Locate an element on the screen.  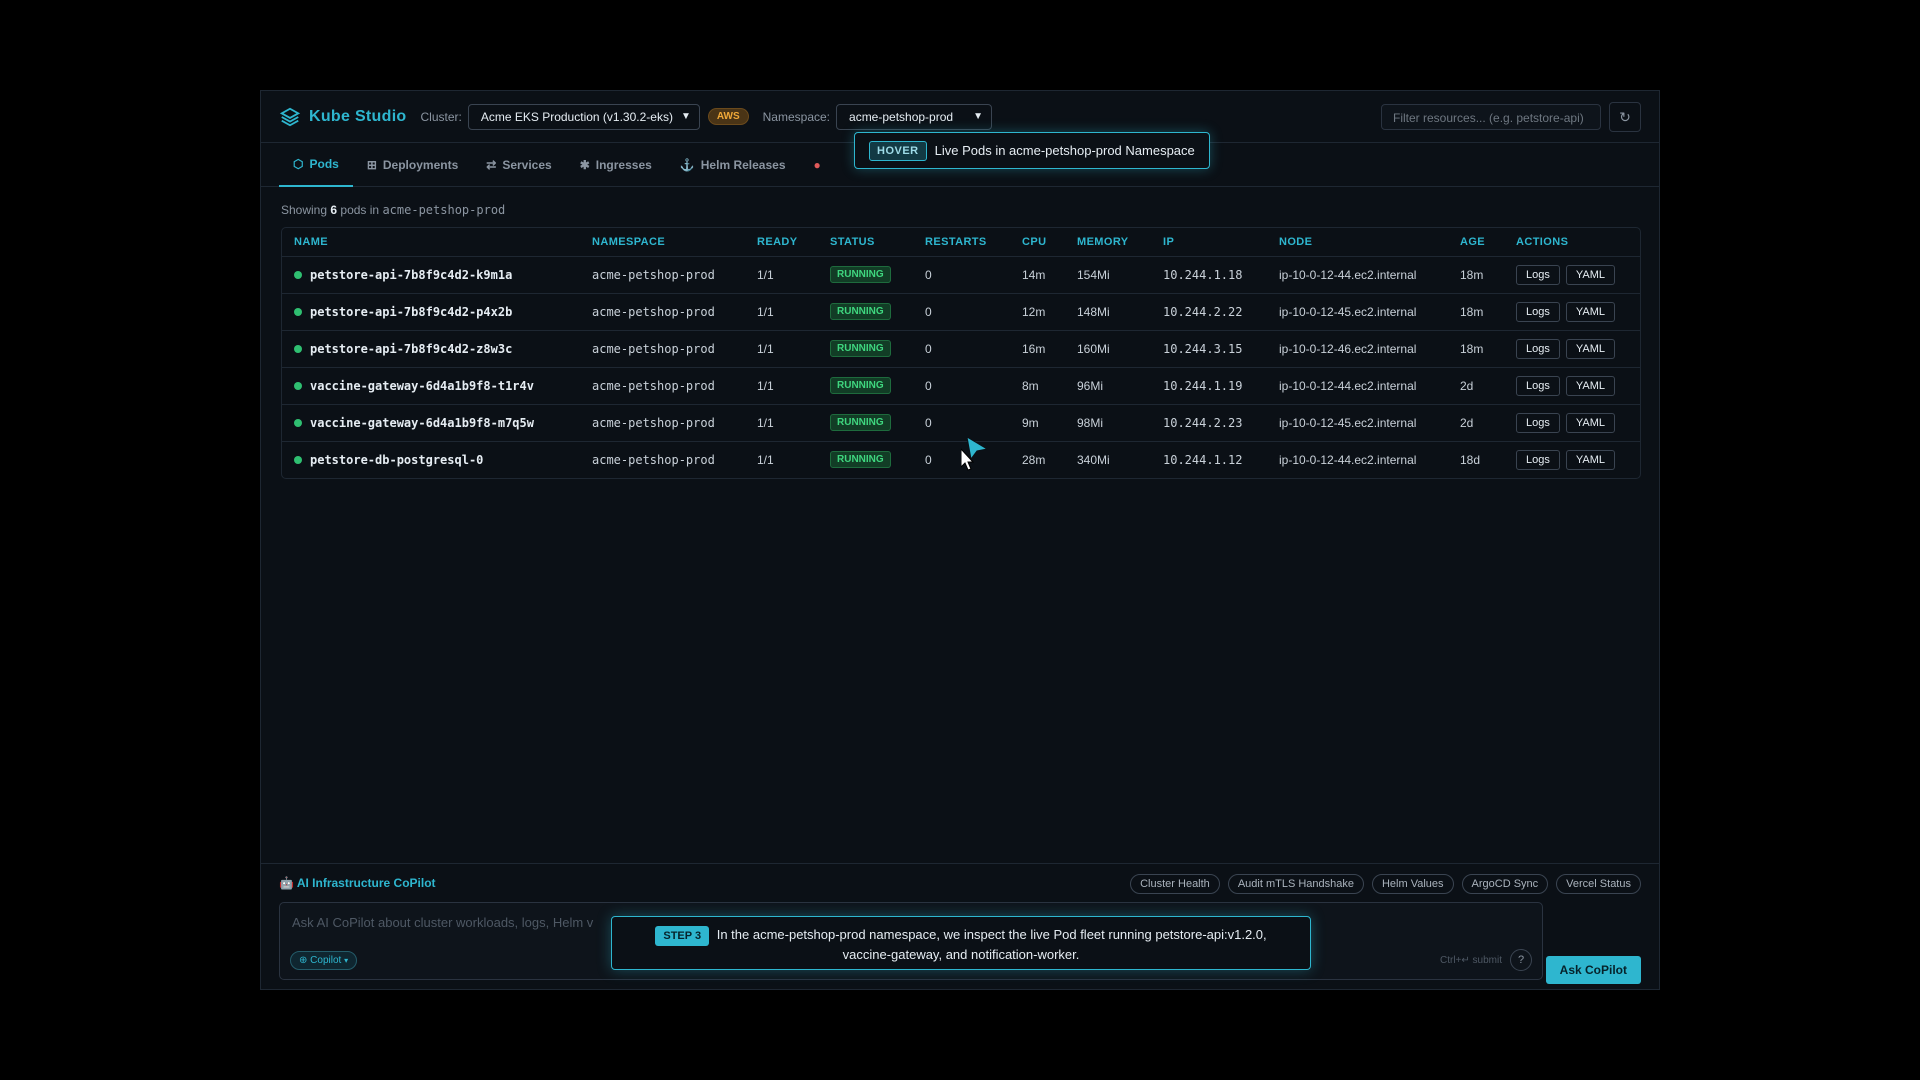
pod-node: ip-10-0-12-46.ec2.internal is located at coordinates (1357, 349).